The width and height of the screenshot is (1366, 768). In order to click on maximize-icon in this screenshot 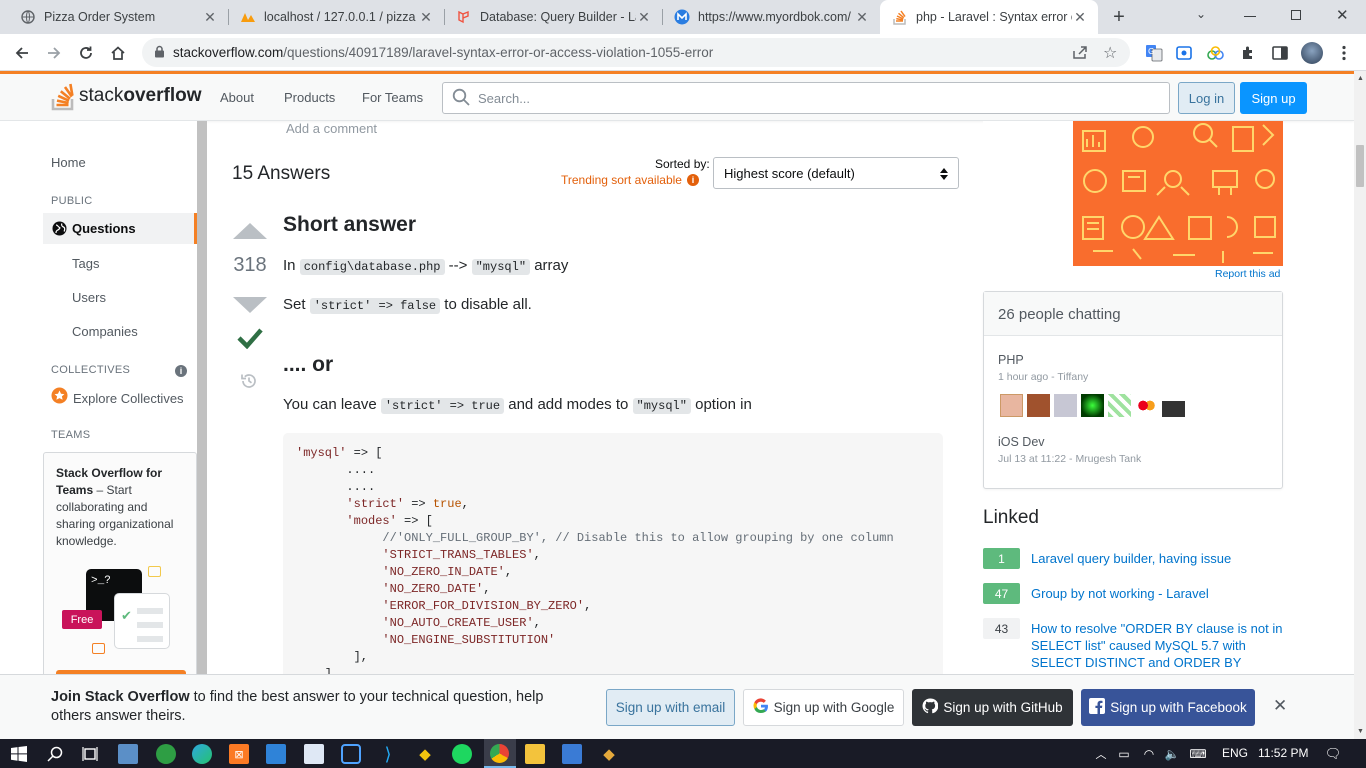, I will do `click(1296, 15)`.